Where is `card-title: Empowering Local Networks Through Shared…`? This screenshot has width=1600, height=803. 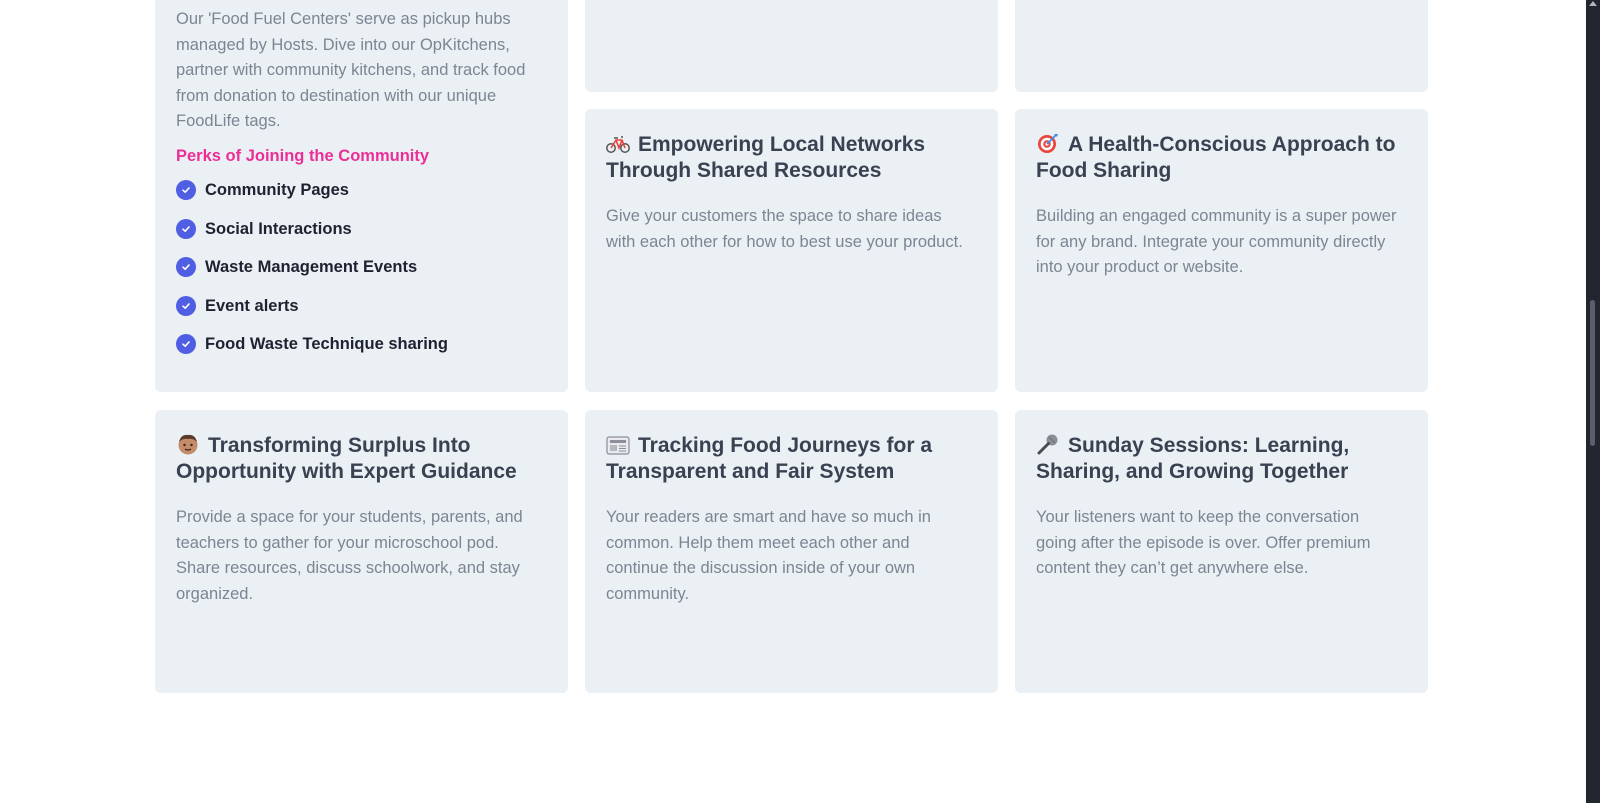 card-title: Empowering Local Networks Through Shared… is located at coordinates (791, 158).